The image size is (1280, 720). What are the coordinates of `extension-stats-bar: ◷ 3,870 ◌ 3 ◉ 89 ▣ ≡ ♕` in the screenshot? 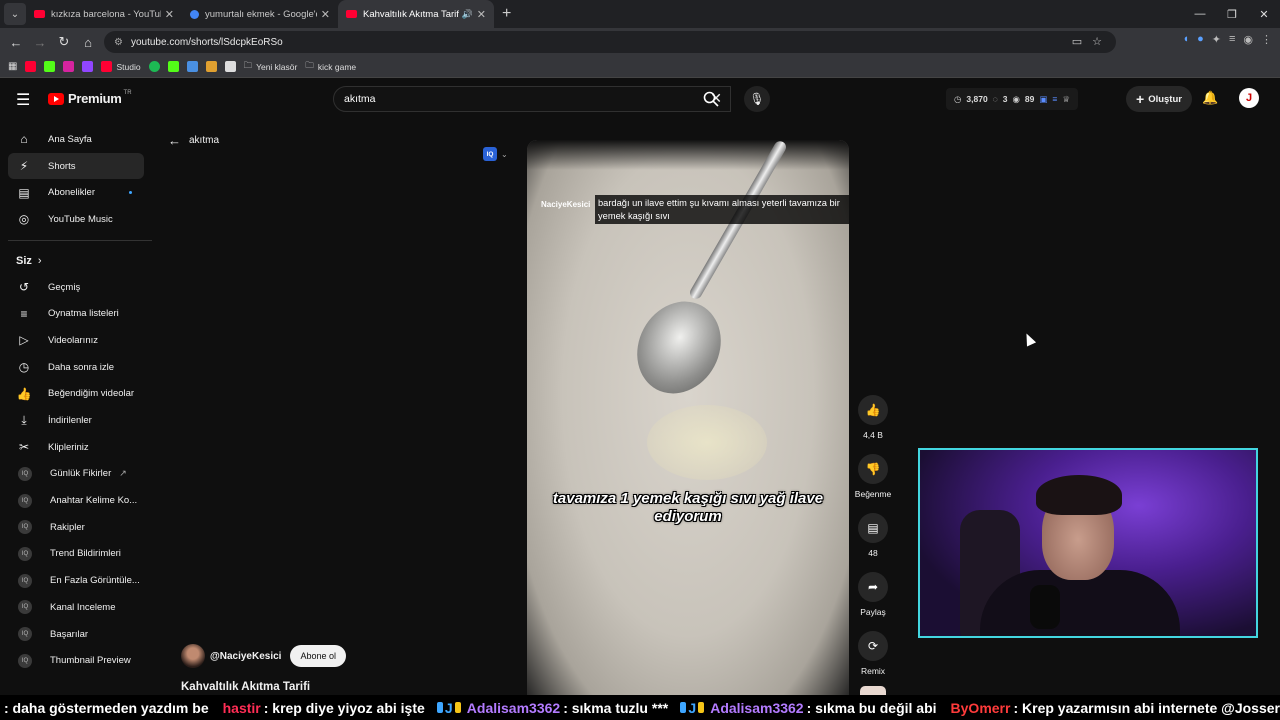 It's located at (1012, 99).